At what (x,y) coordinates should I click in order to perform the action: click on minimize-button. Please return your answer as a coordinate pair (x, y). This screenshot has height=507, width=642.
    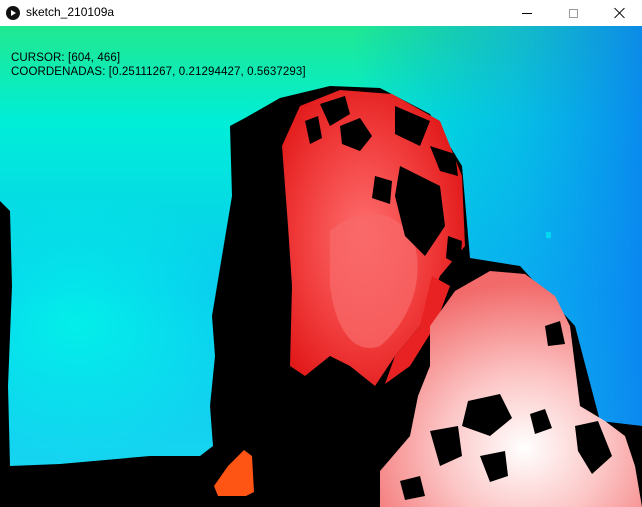
    Looking at the image, I should click on (527, 13).